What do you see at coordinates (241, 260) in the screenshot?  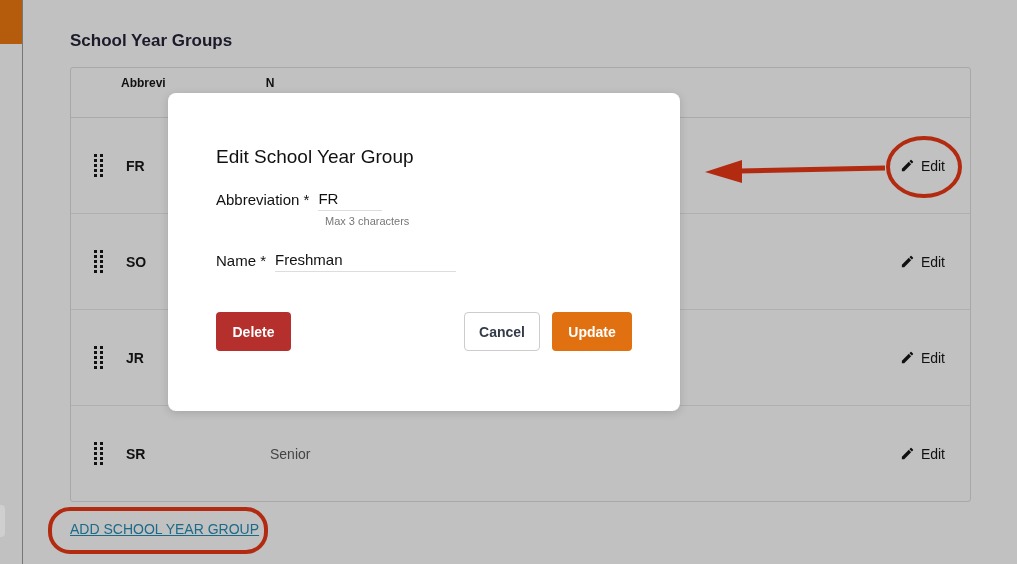 I see `field-label: Name *` at bounding box center [241, 260].